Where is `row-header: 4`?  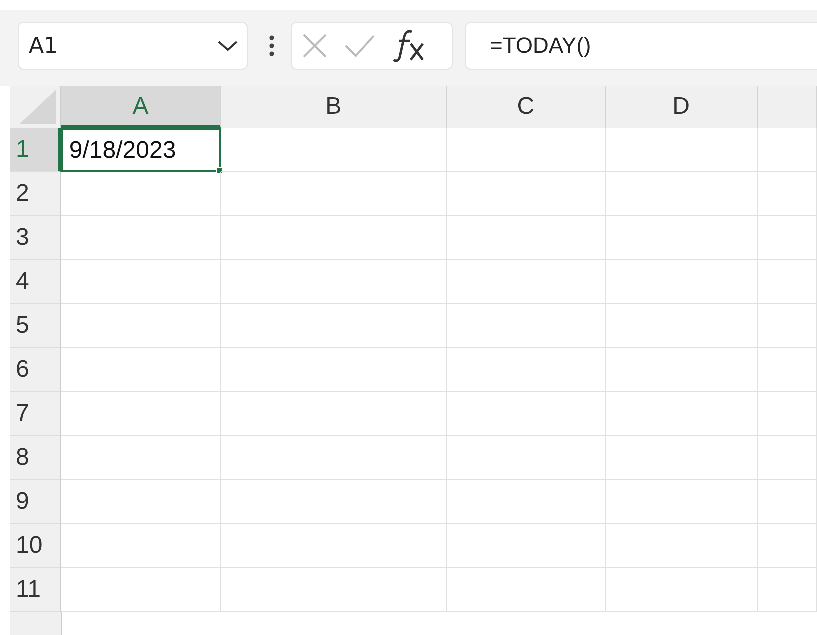
row-header: 4 is located at coordinates (36, 282).